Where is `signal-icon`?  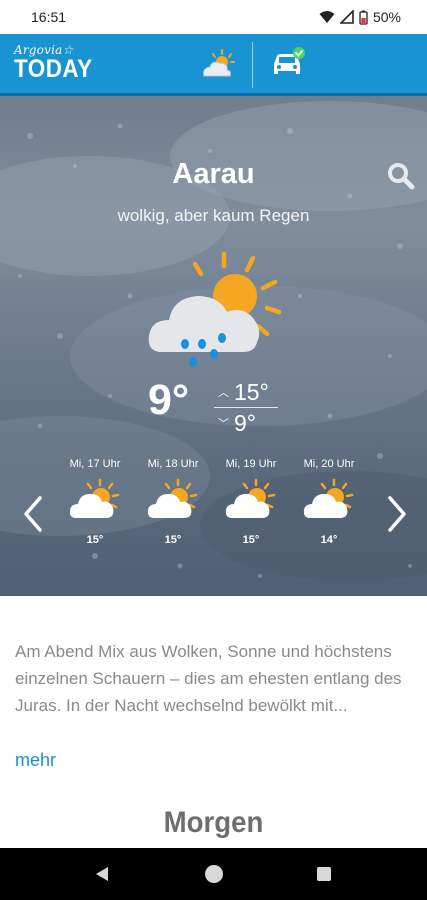 signal-icon is located at coordinates (346, 17).